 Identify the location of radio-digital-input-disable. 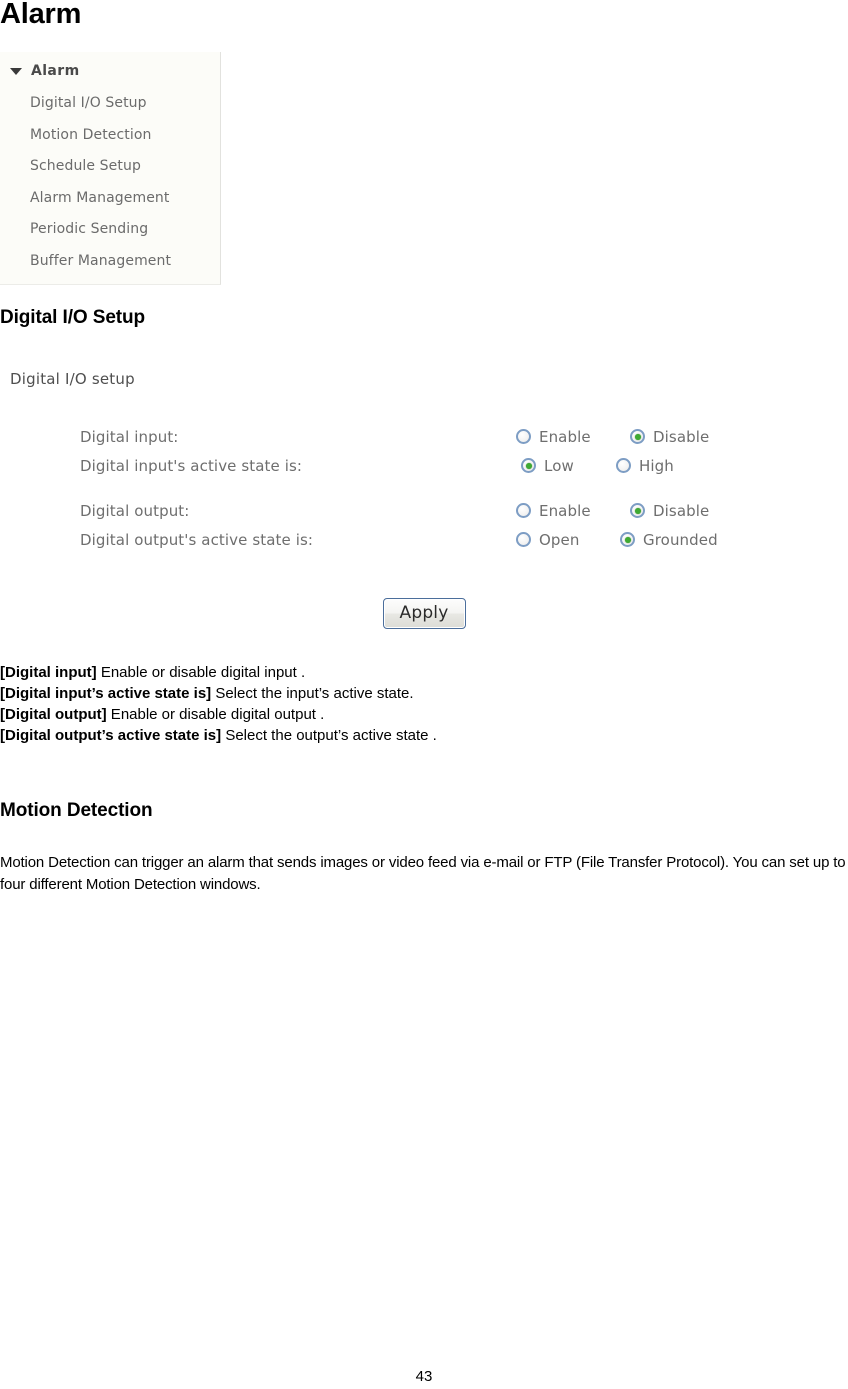
(637, 436).